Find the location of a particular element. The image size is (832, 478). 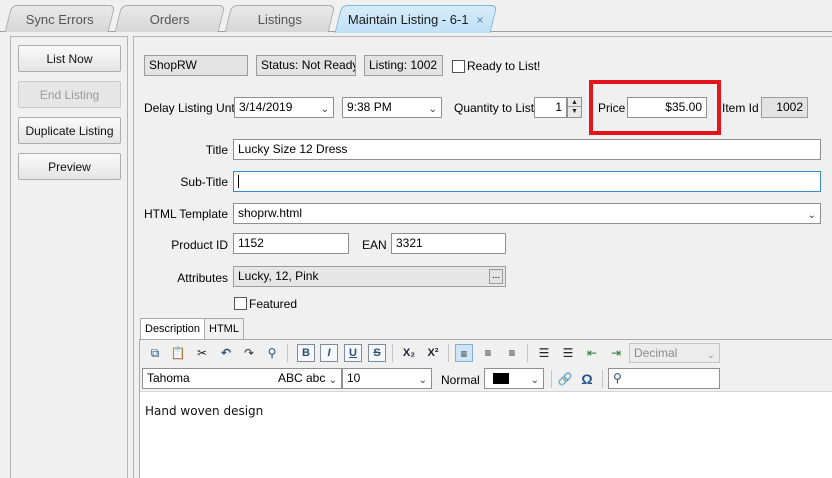

outdent-icon: ⇤ is located at coordinates (592, 353).